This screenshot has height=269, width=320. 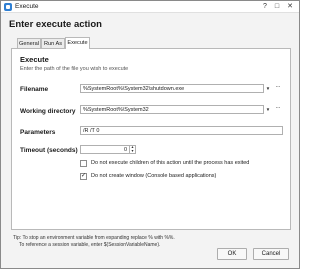 What do you see at coordinates (150, 7) in the screenshot?
I see `title-bar: Execute ? □ ✕` at bounding box center [150, 7].